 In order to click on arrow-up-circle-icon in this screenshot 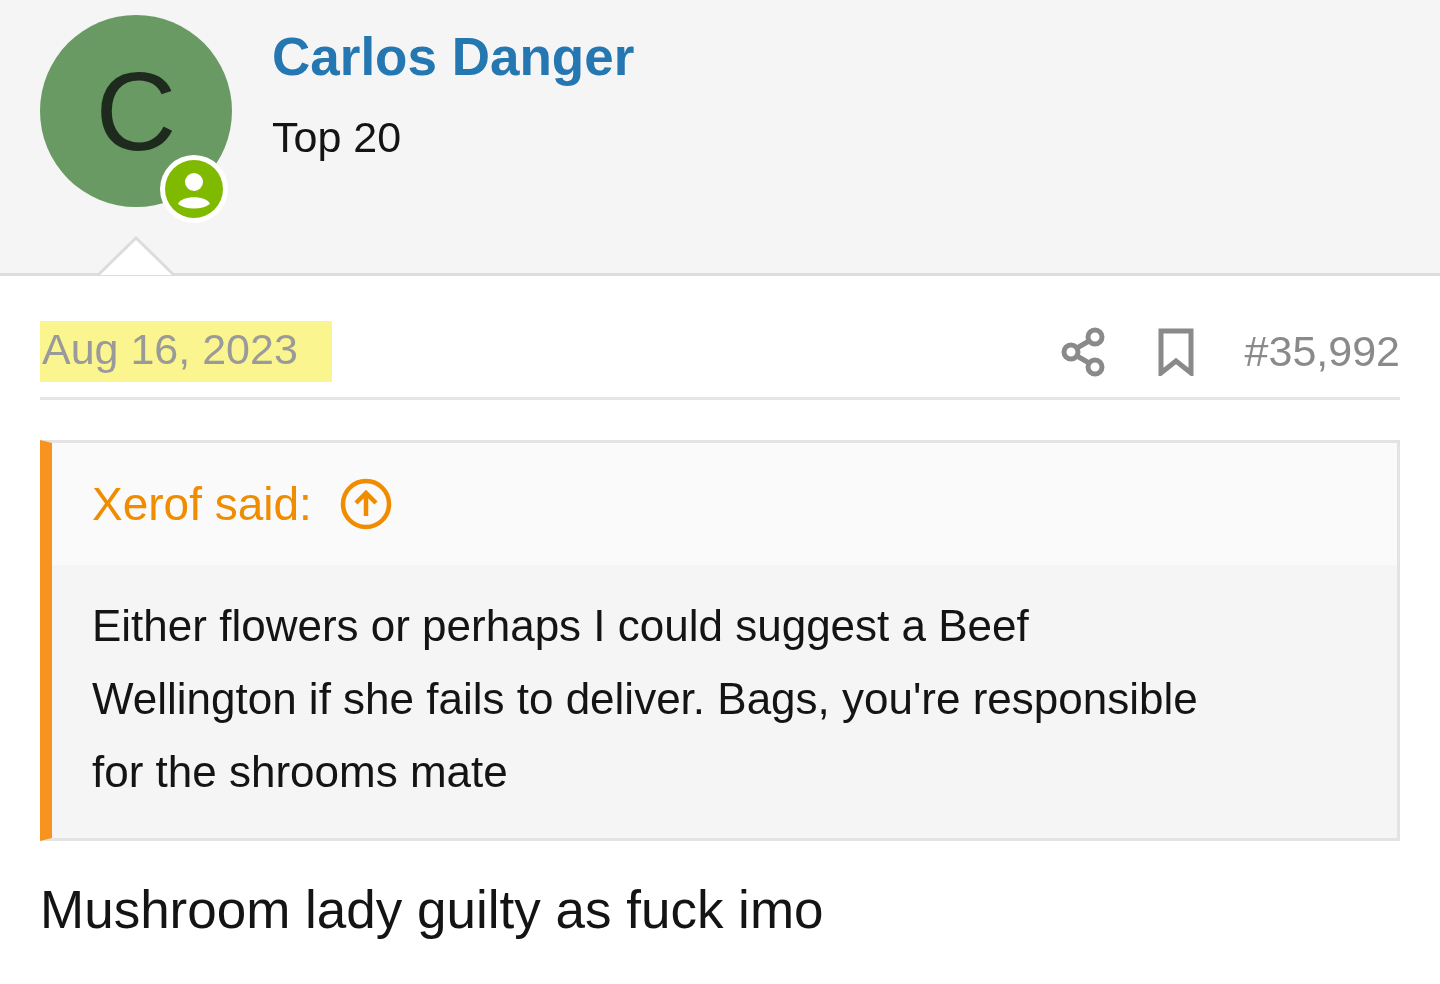, I will do `click(365, 504)`.